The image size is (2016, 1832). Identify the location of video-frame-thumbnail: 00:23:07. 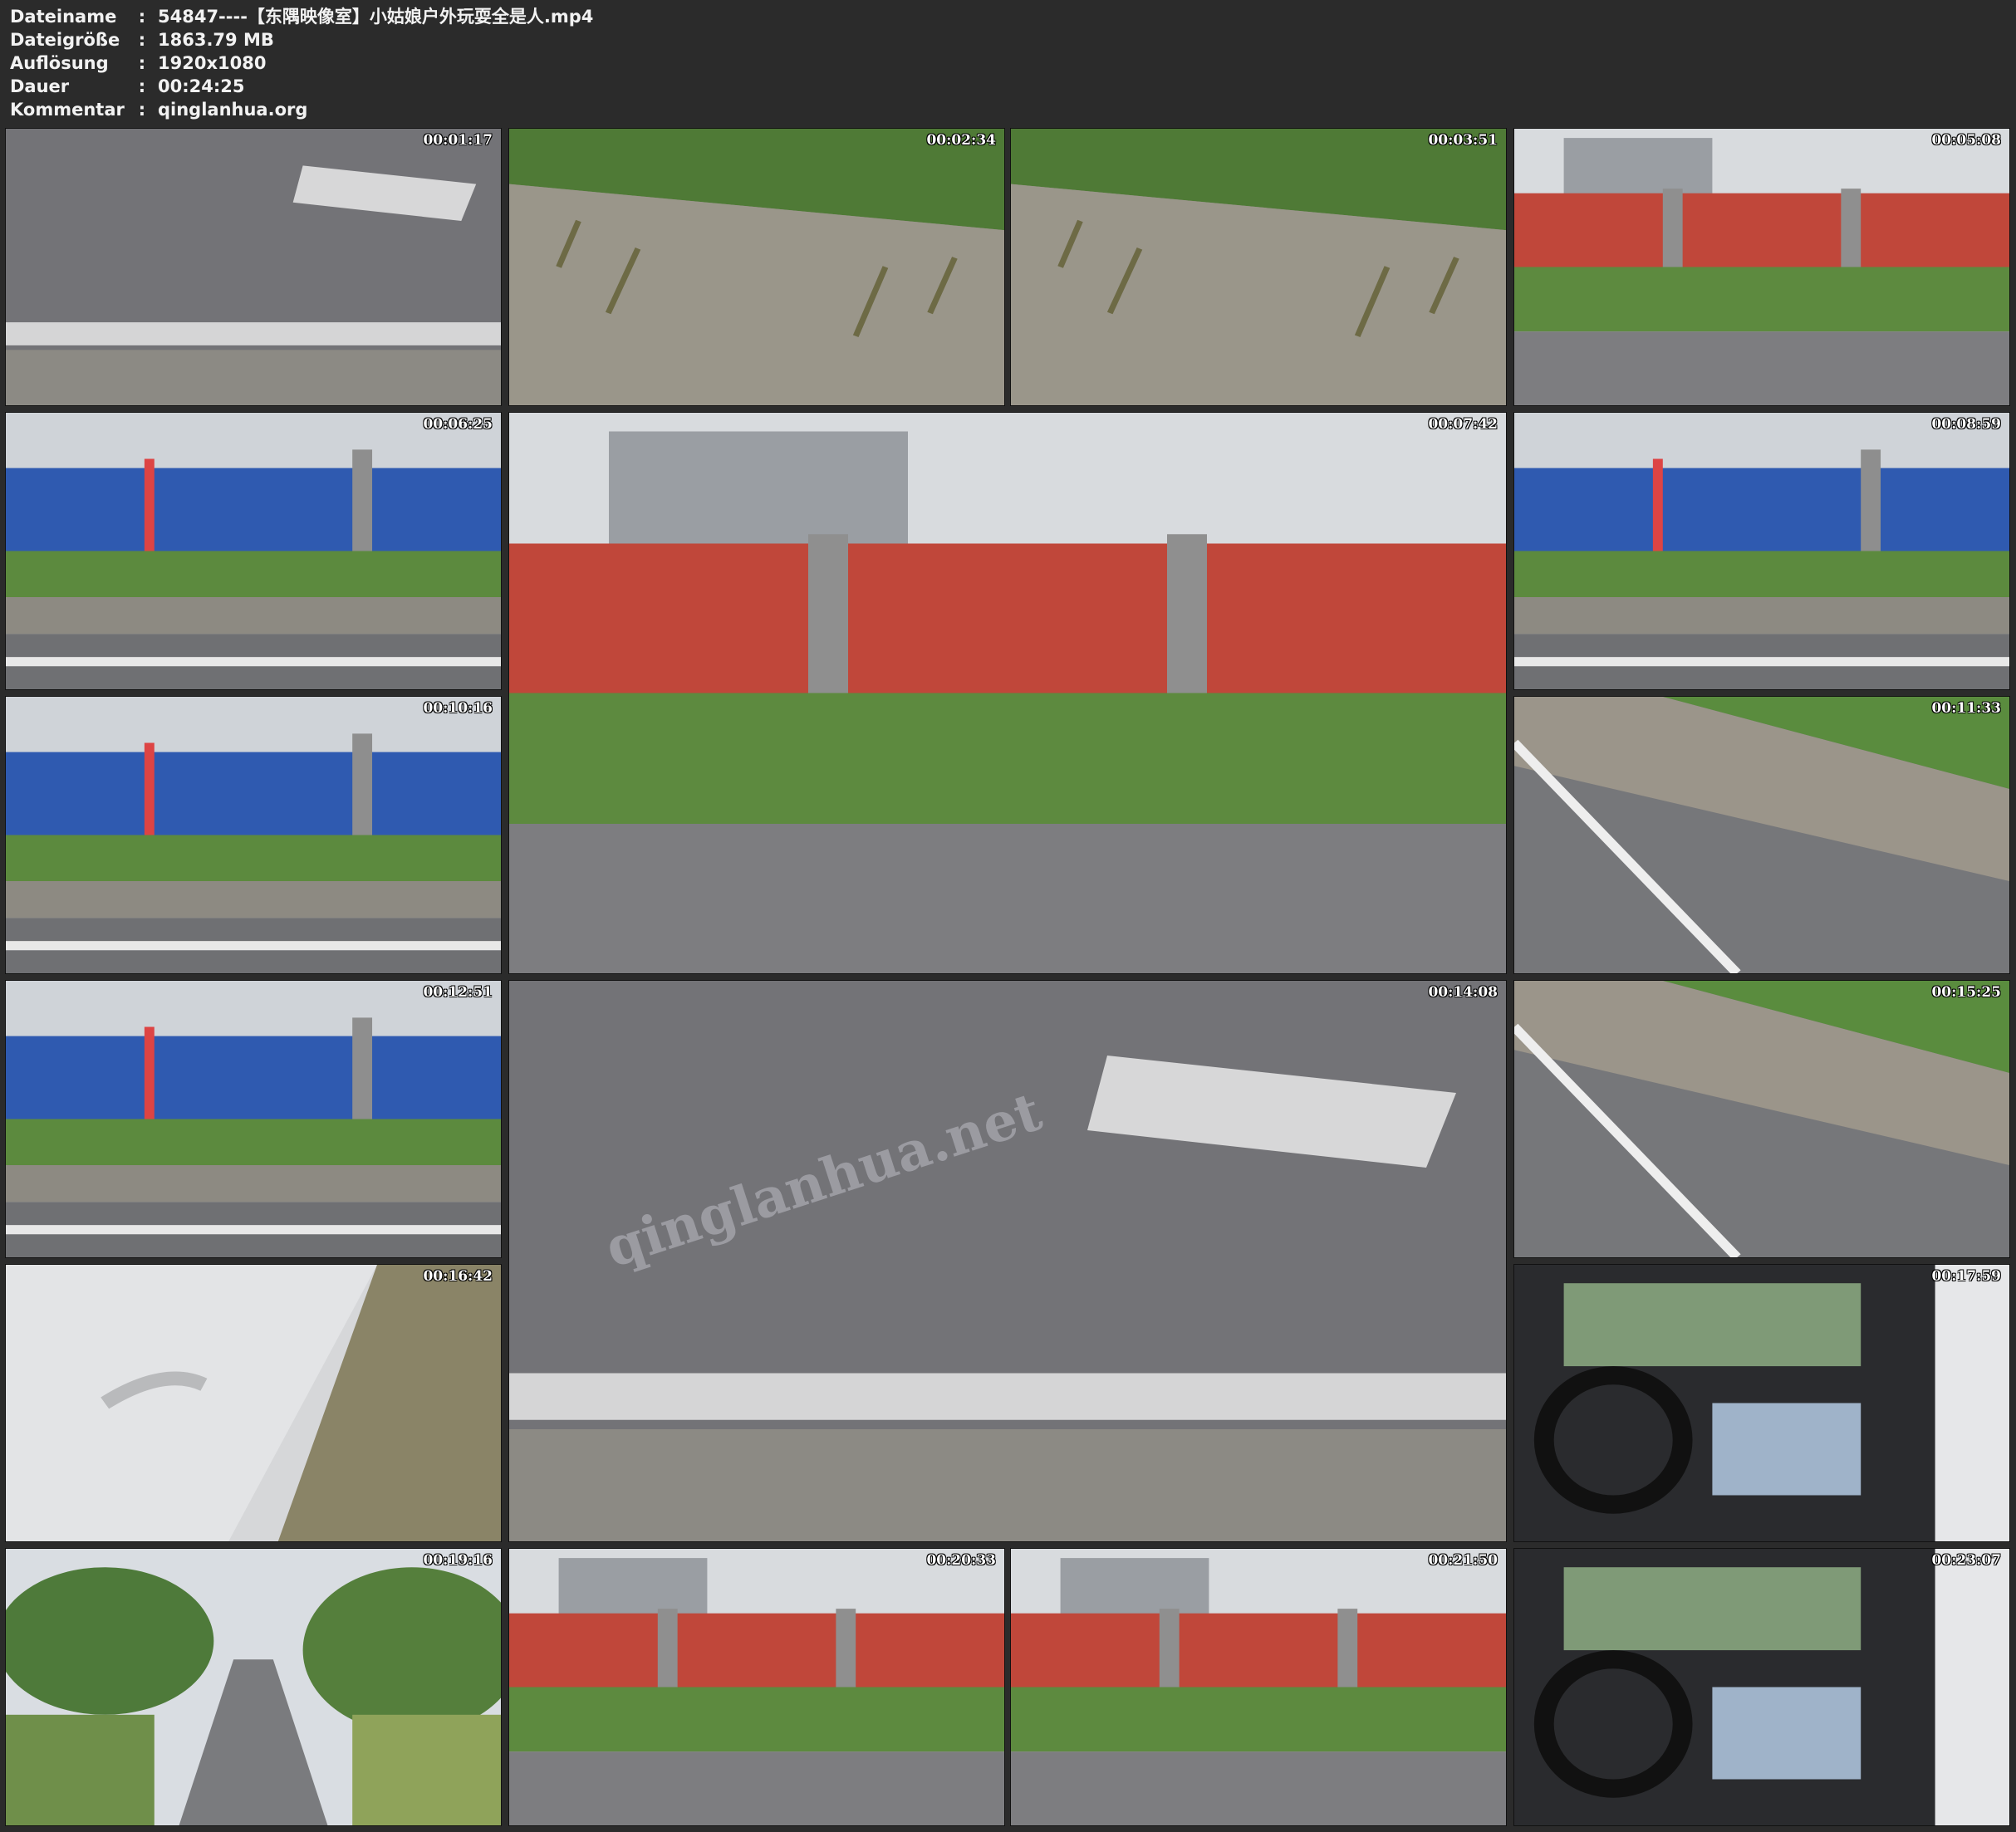
(1761, 1687).